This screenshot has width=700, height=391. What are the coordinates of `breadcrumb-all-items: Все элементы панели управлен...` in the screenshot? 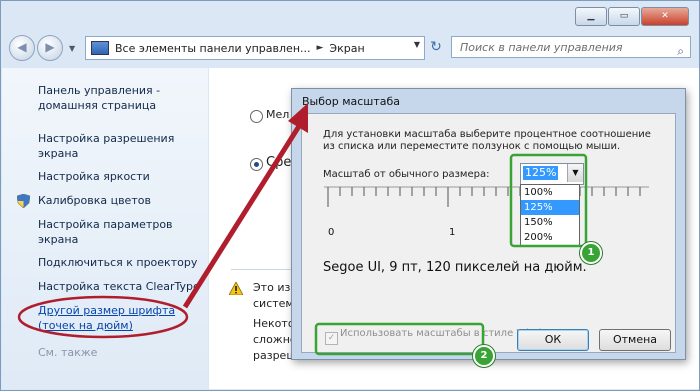 It's located at (213, 48).